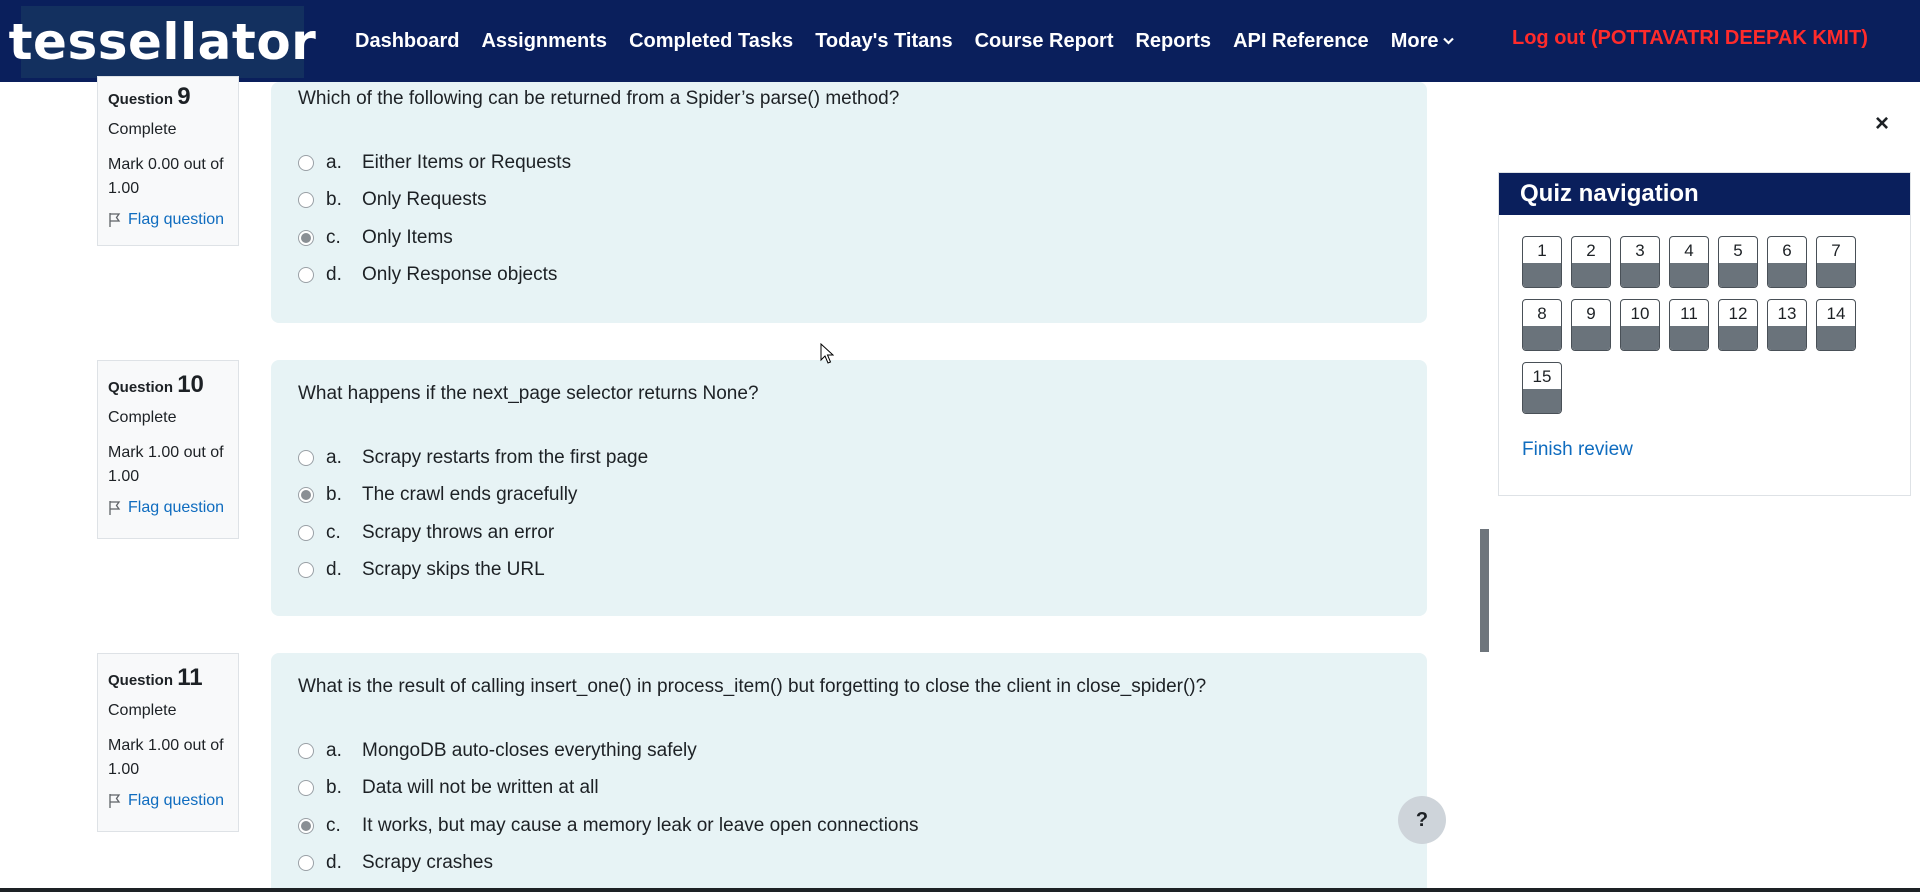 The width and height of the screenshot is (1920, 892). What do you see at coordinates (1640, 262) in the screenshot?
I see `quiz-nav-button: 3` at bounding box center [1640, 262].